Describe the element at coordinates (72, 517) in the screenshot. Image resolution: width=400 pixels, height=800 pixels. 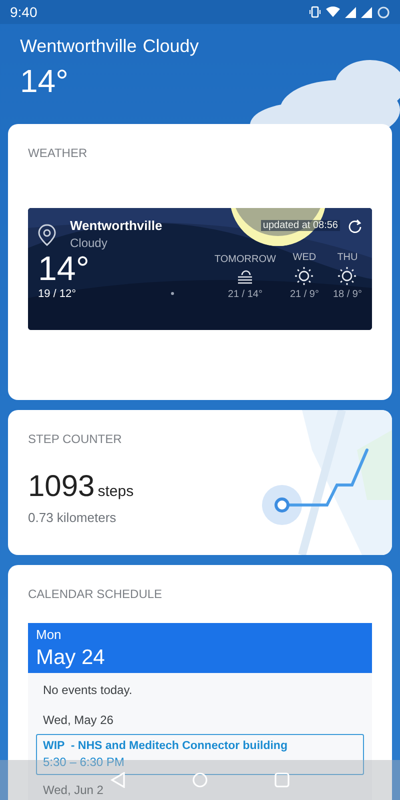
I see `distance-text: 0.73 kilometers` at that location.